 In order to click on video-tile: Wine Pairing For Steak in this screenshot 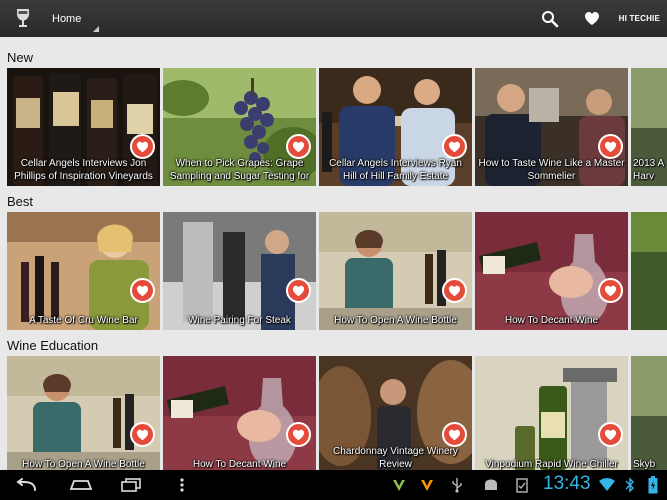, I will do `click(239, 271)`.